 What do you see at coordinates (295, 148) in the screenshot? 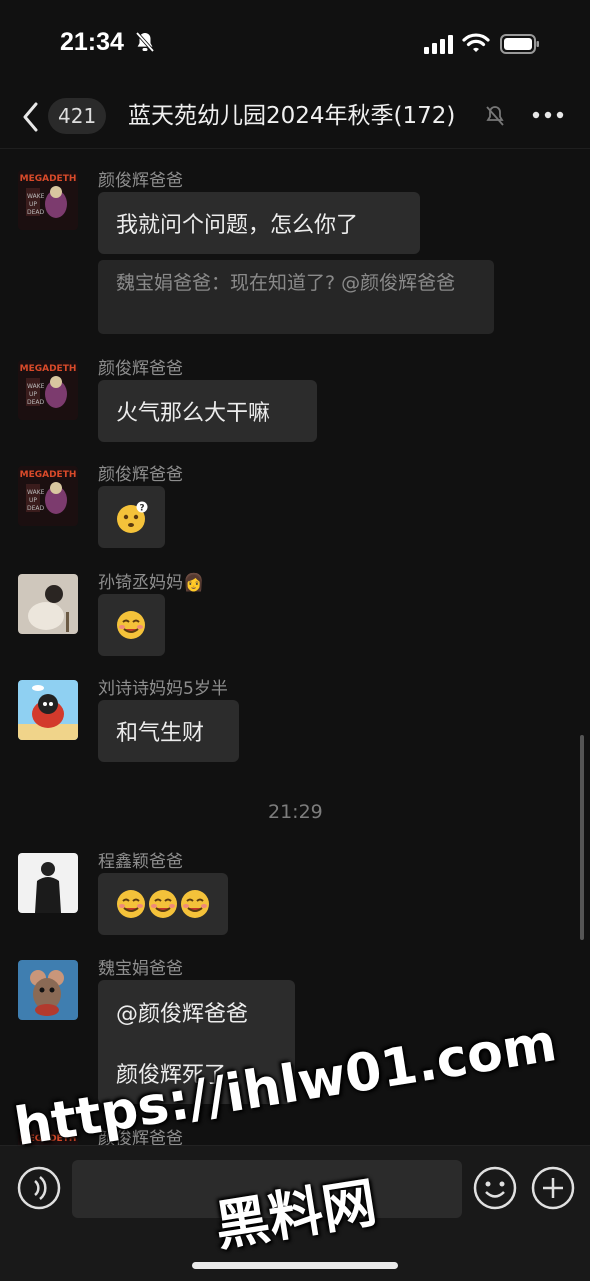
I see `header-divider` at bounding box center [295, 148].